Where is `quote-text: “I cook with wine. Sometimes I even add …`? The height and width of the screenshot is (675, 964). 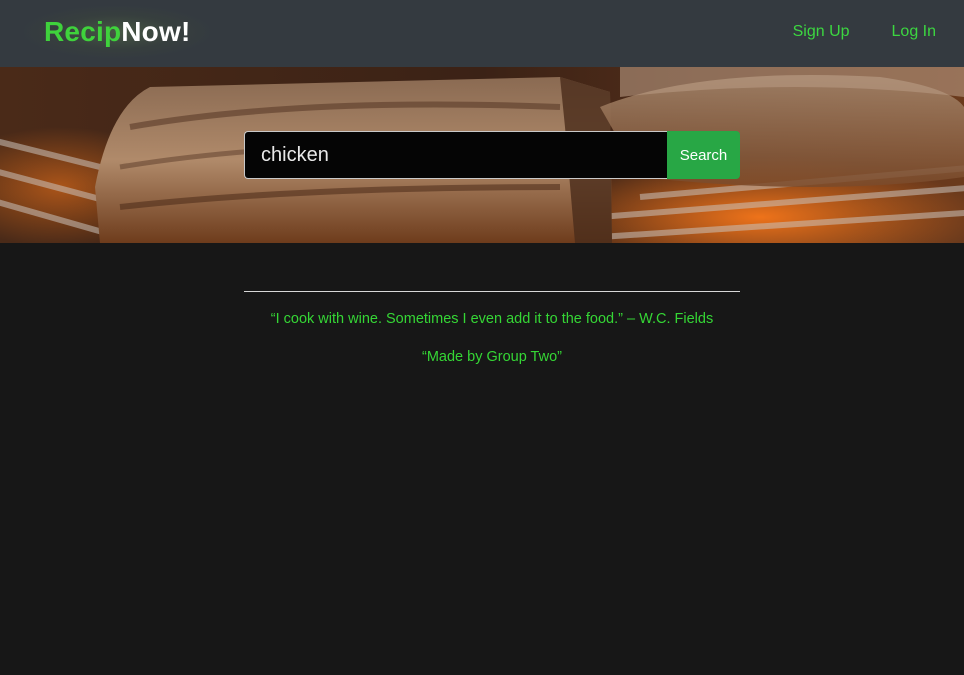
quote-text: “I cook with wine. Sometimes I even add … is located at coordinates (492, 319).